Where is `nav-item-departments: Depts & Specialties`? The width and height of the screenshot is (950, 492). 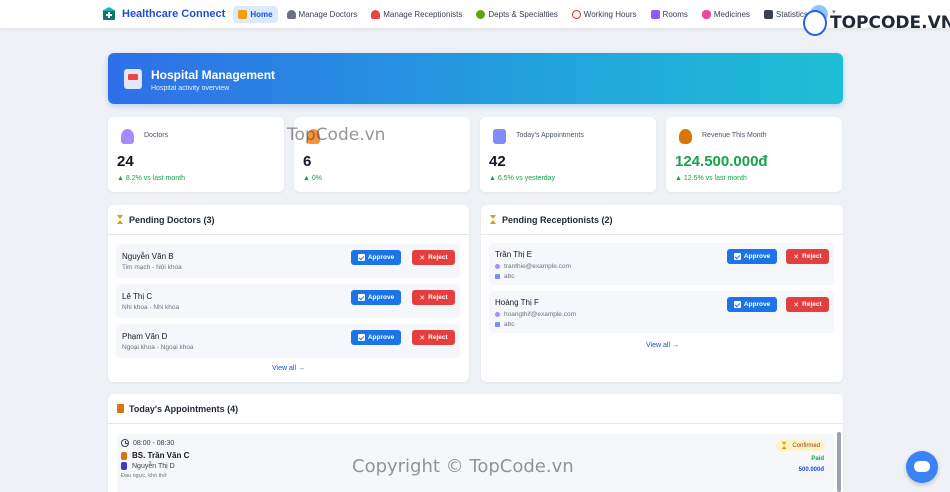
nav-item-departments: Depts & Specialties is located at coordinates (516, 14).